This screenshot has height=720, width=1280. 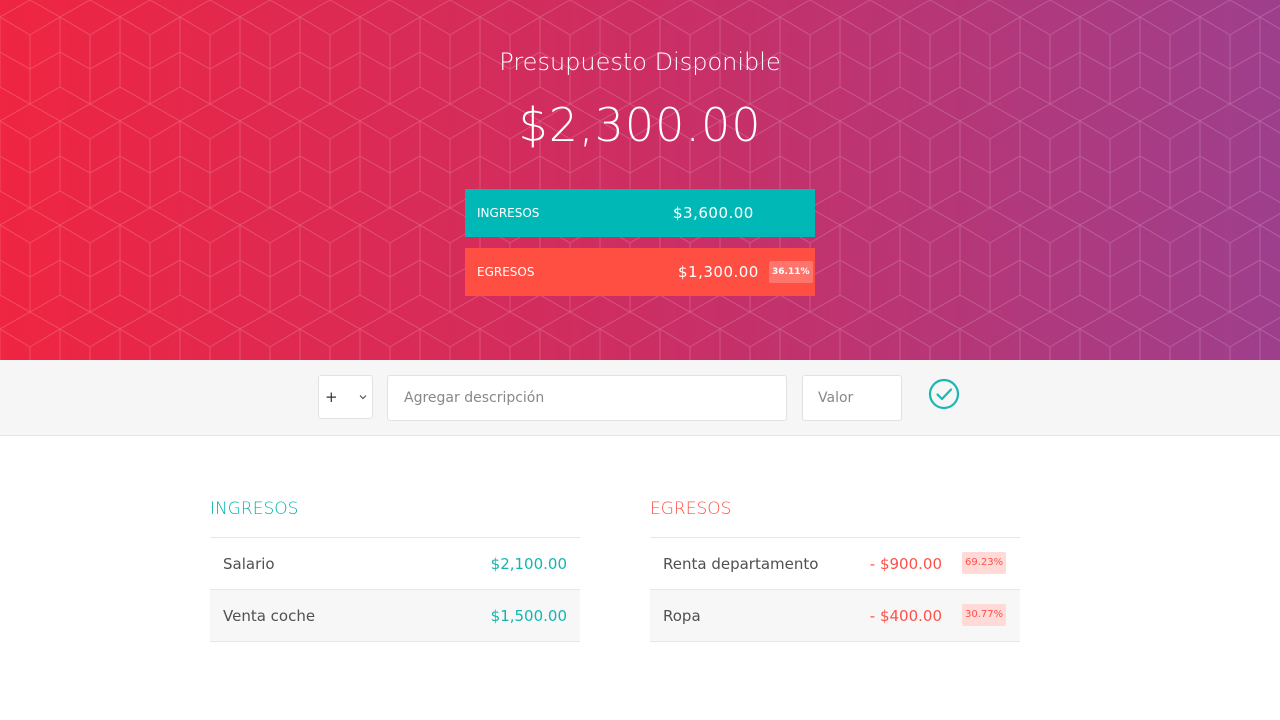 I want to click on expense-item-percentage: 69.23%, so click(x=984, y=563).